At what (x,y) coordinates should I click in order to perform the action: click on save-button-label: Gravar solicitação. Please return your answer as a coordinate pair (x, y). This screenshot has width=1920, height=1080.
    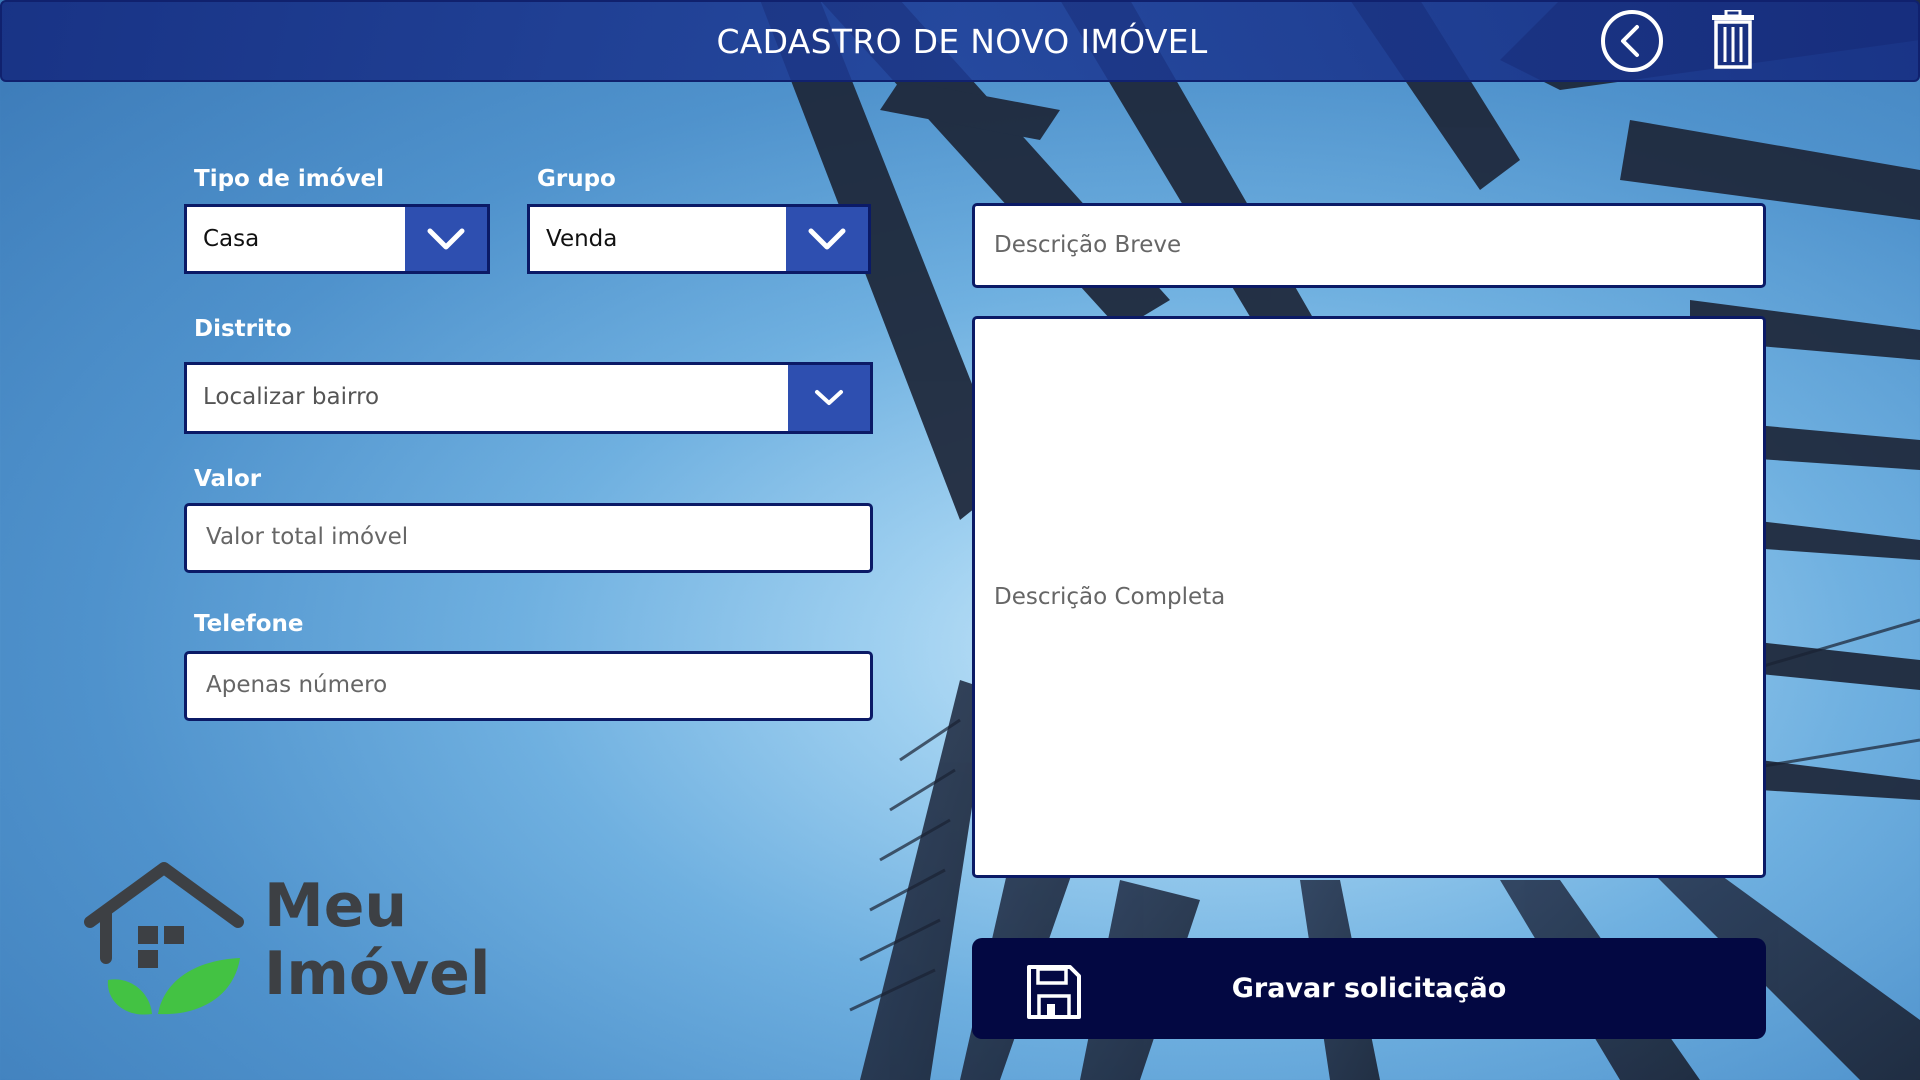
    Looking at the image, I should click on (1369, 988).